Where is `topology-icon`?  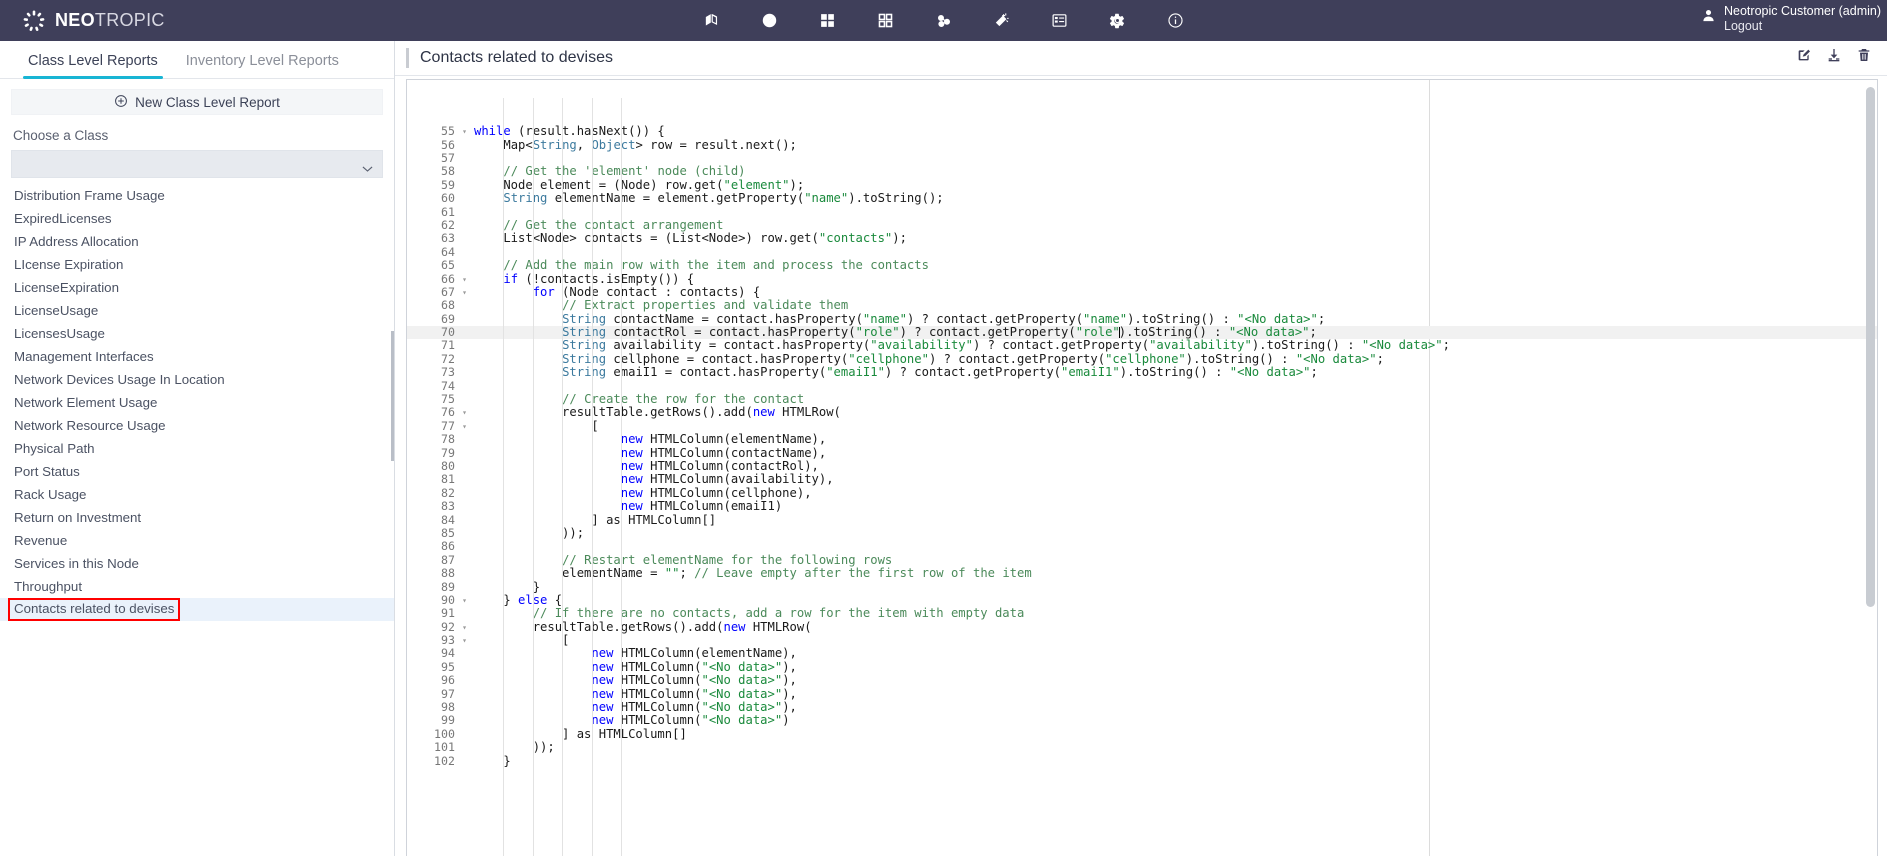 topology-icon is located at coordinates (944, 21).